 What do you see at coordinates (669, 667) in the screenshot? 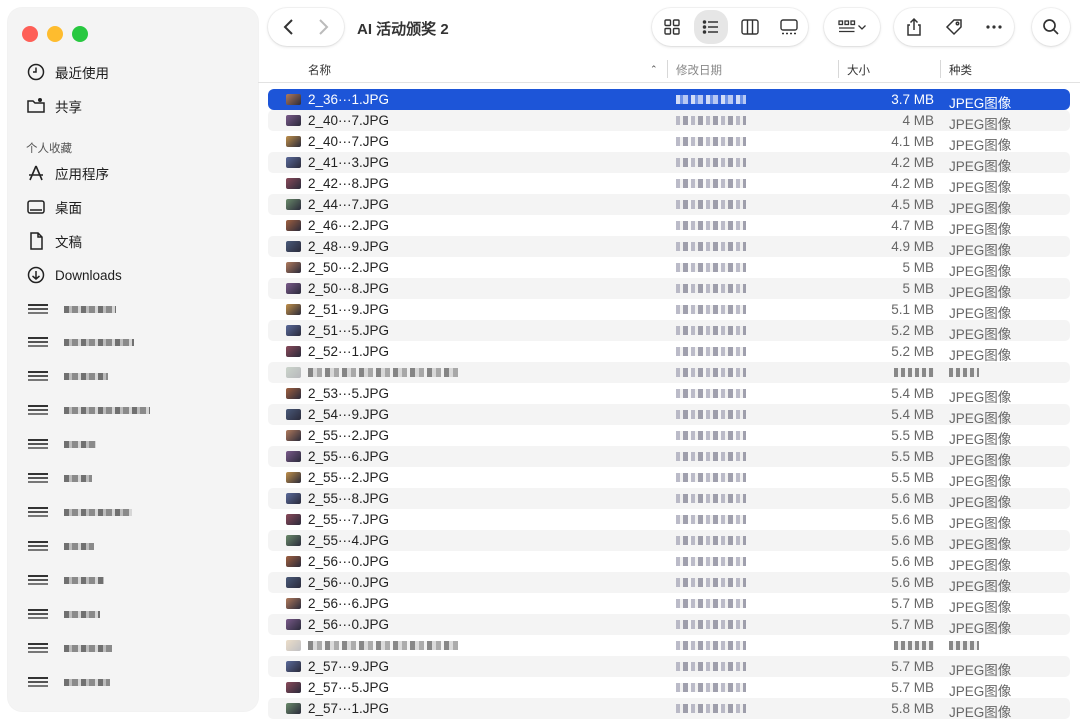
I see `table-row: 2_57···9.JPG 5.7 MB JPEG图像` at bounding box center [669, 667].